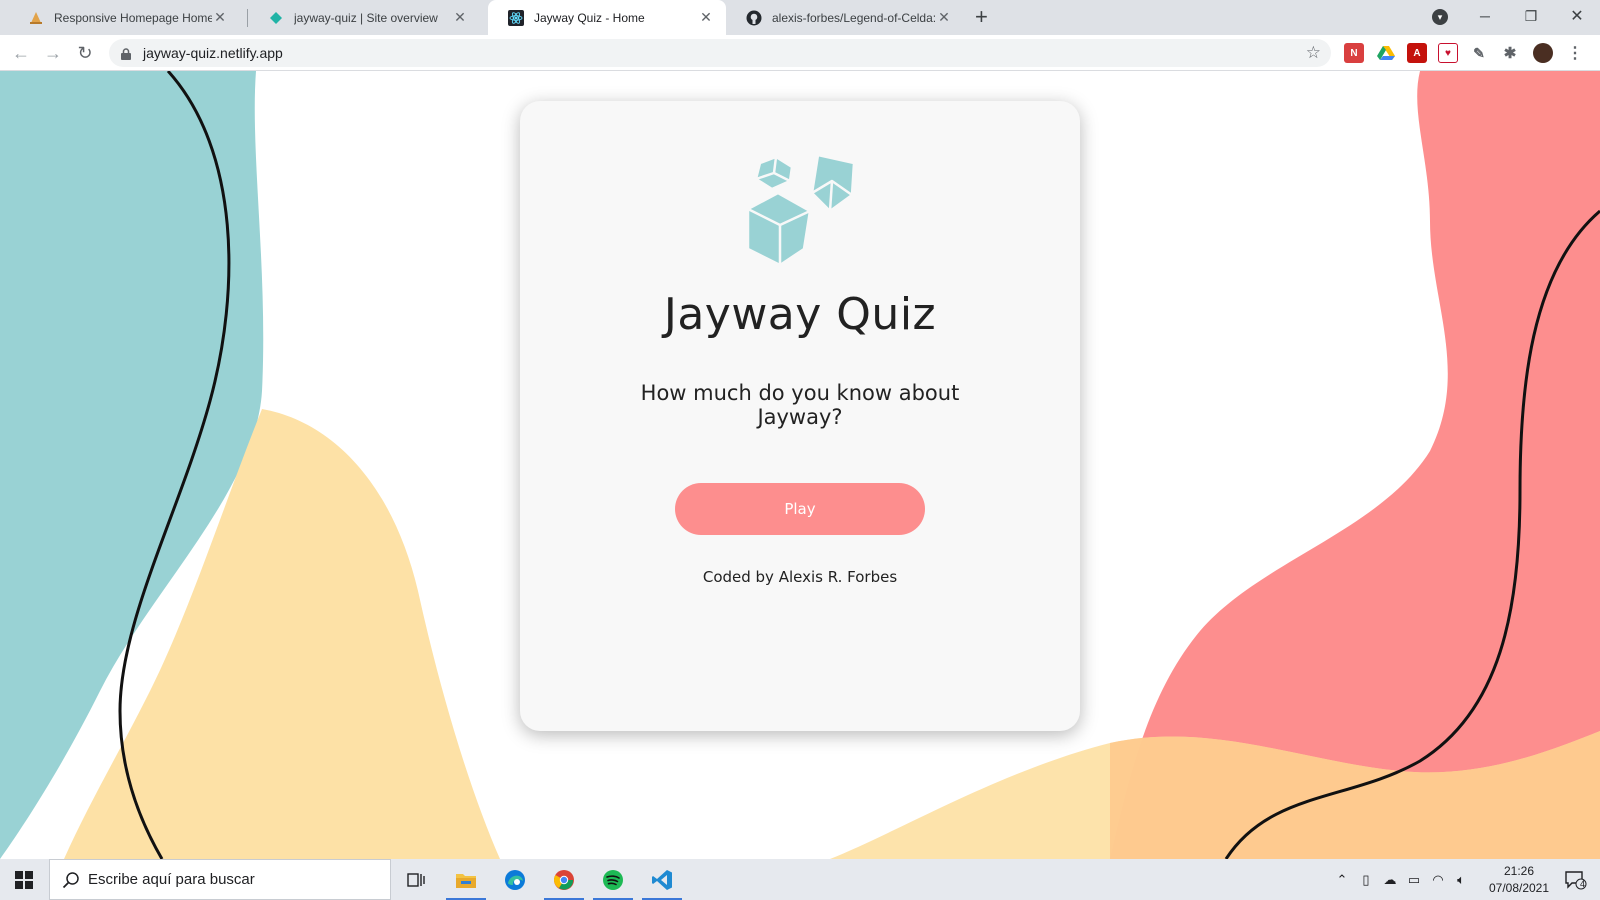 This screenshot has height=900, width=1600. Describe the element at coordinates (85, 53) in the screenshot. I see `reload-icon: ↻` at that location.